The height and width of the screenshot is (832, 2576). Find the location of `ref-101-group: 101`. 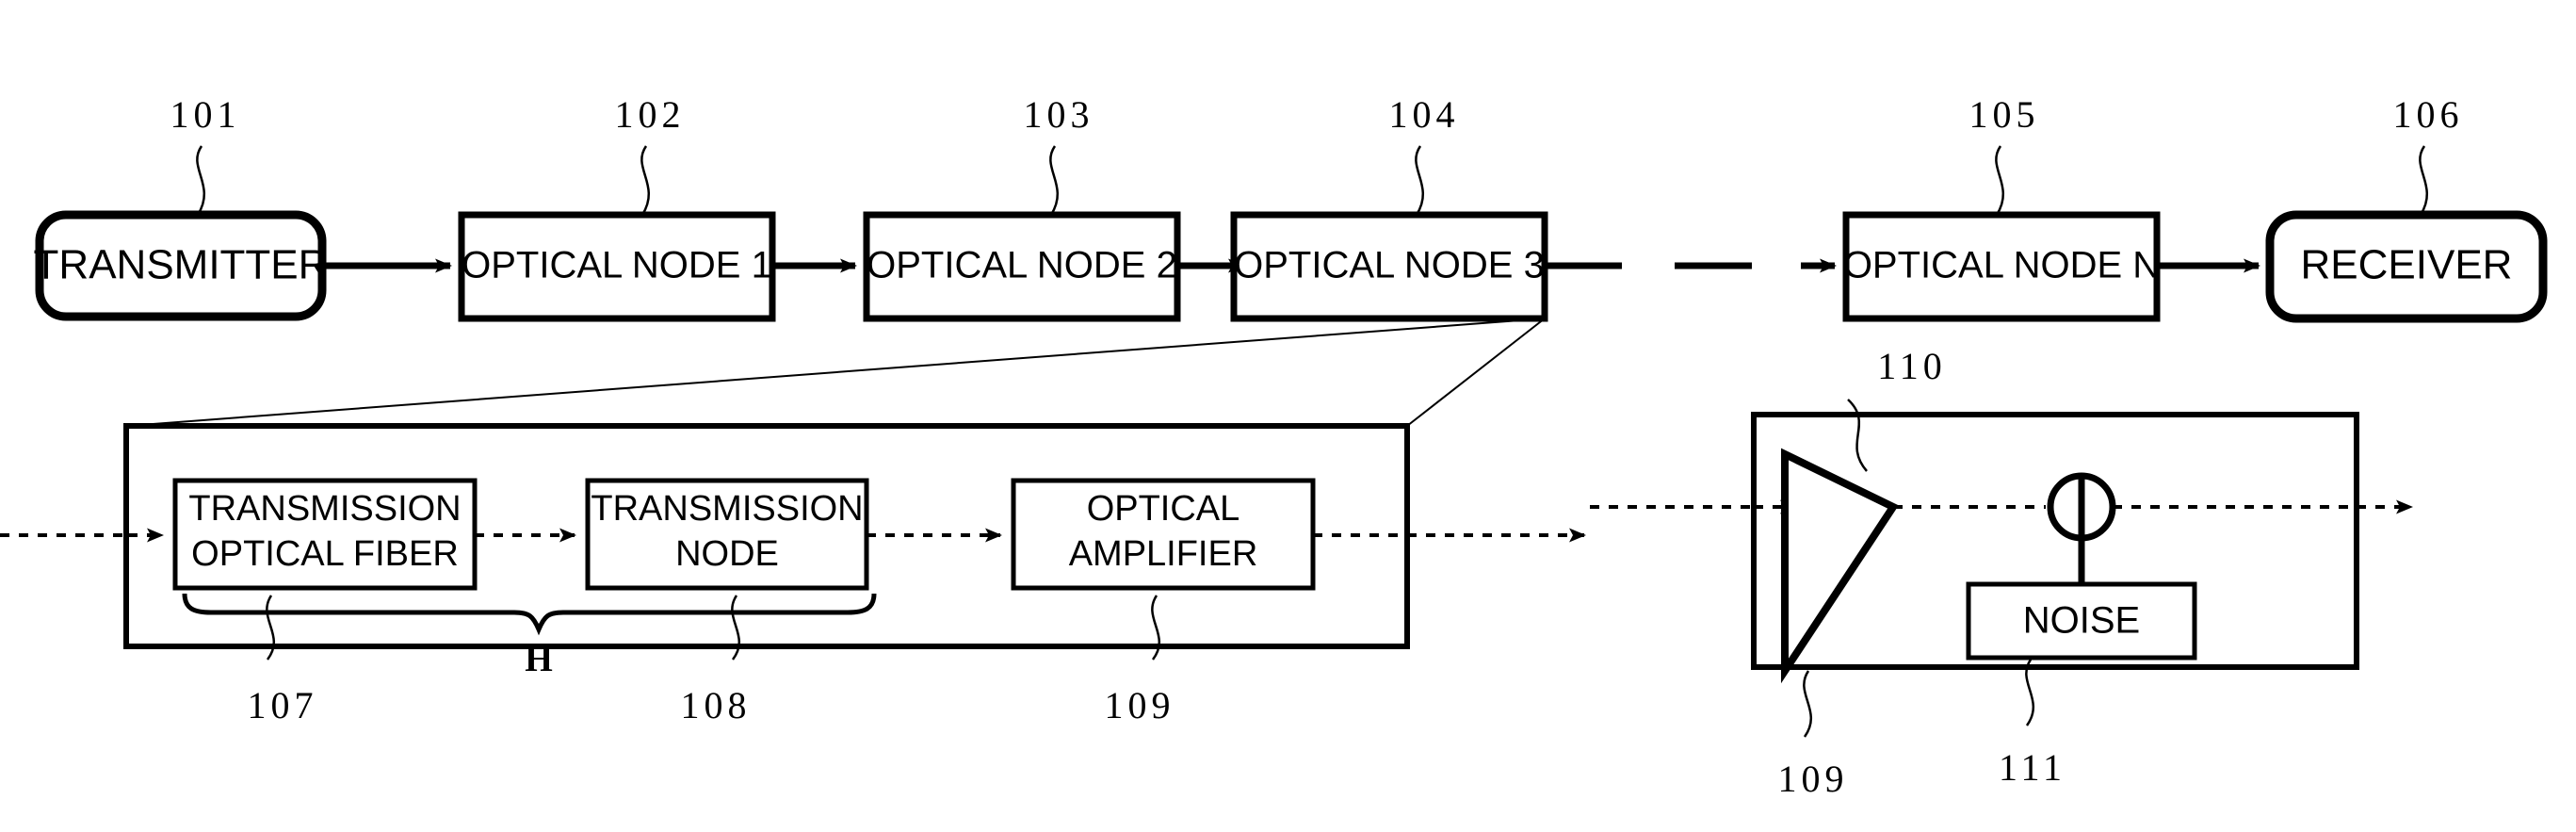

ref-101-group: 101 is located at coordinates (205, 154).